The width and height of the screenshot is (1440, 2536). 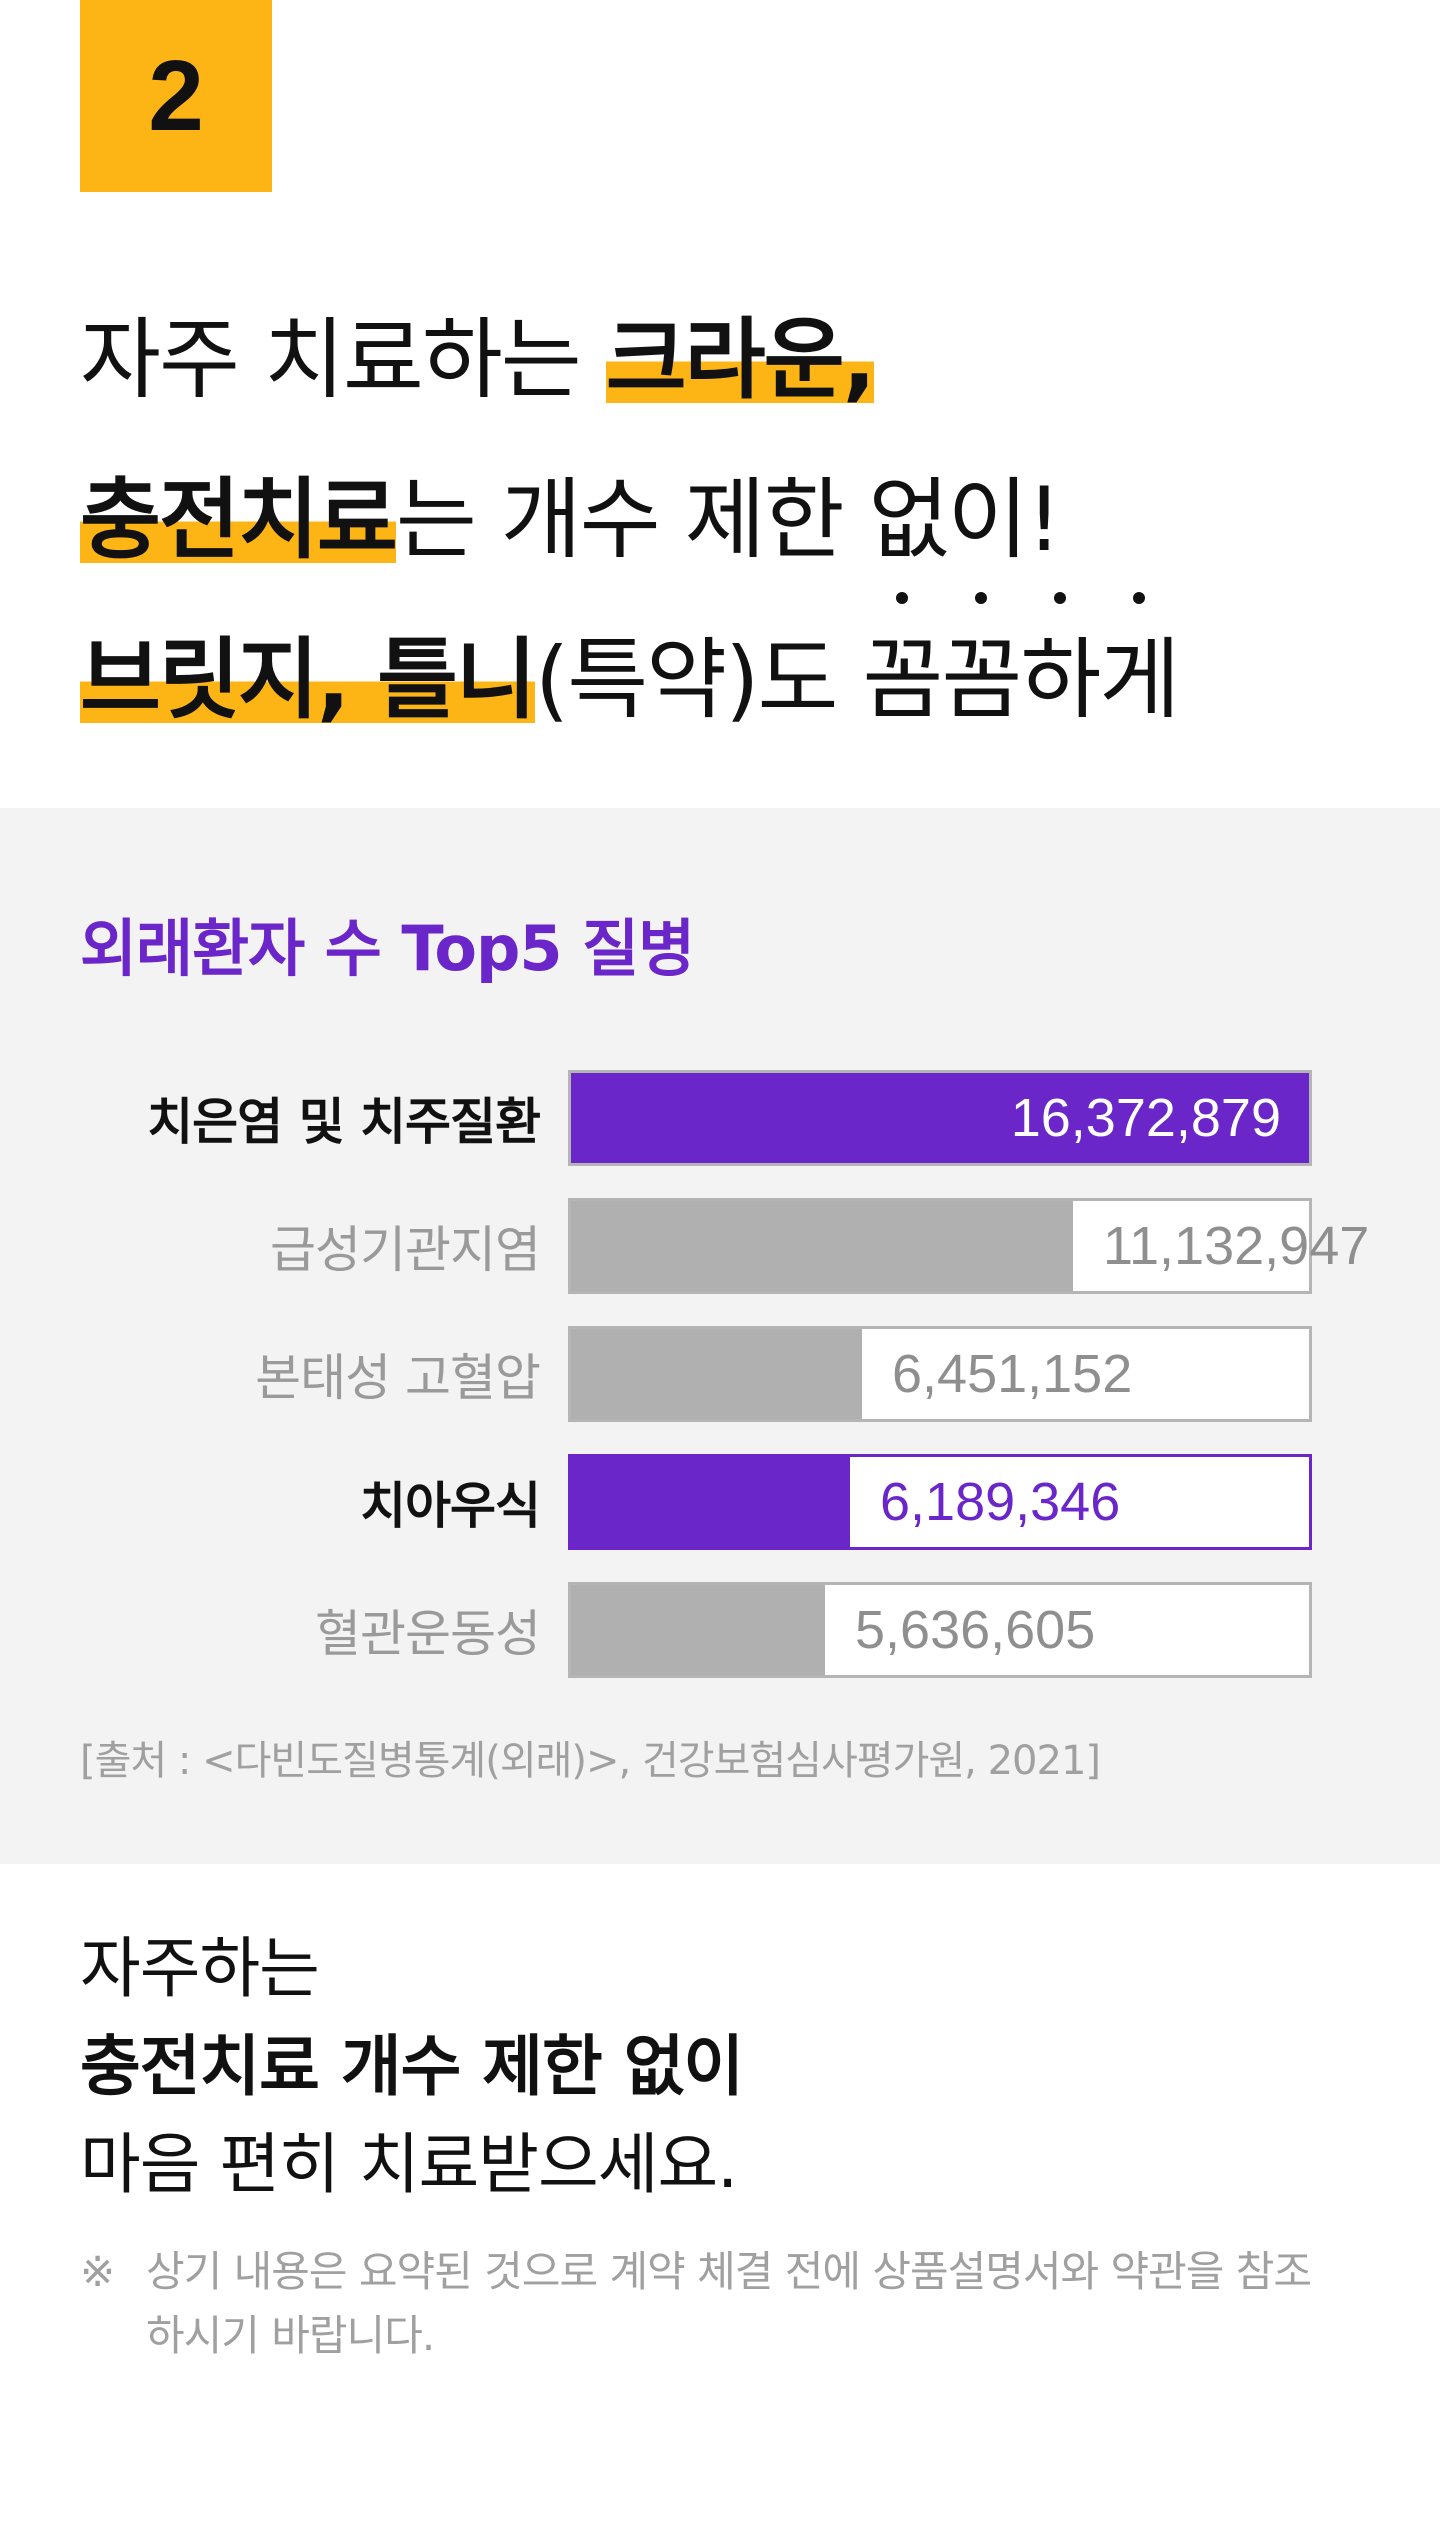 I want to click on step-number-badge: 2, so click(x=176, y=96).